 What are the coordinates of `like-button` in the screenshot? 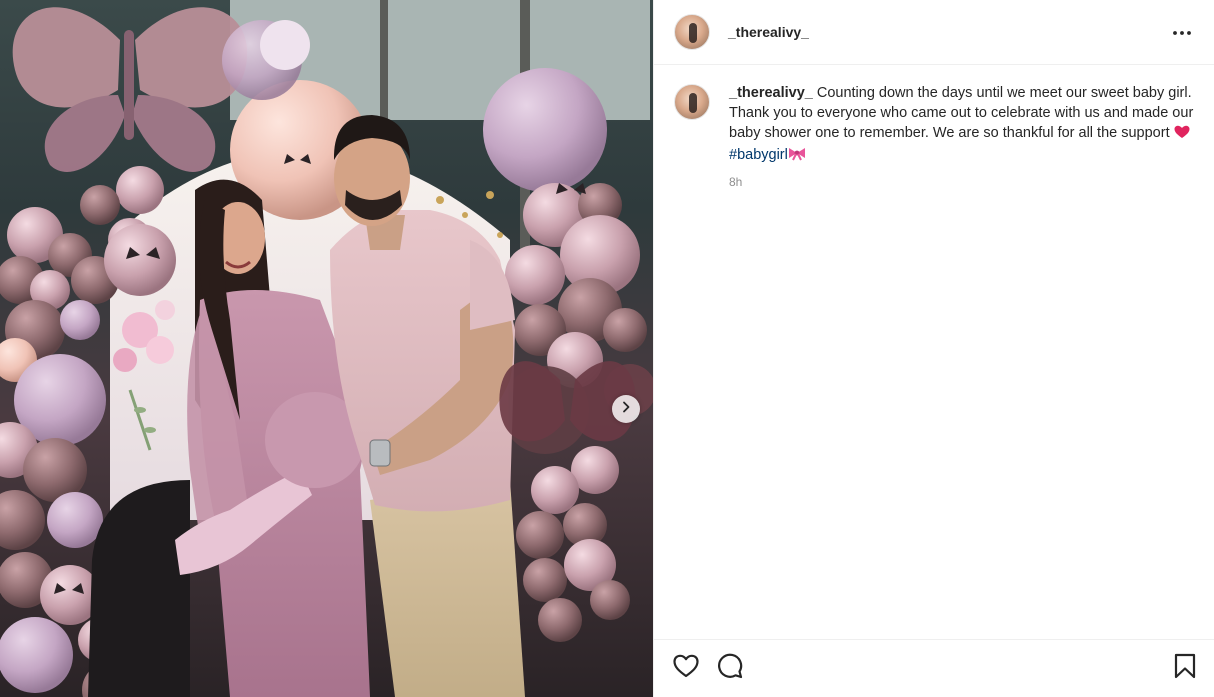 It's located at (686, 668).